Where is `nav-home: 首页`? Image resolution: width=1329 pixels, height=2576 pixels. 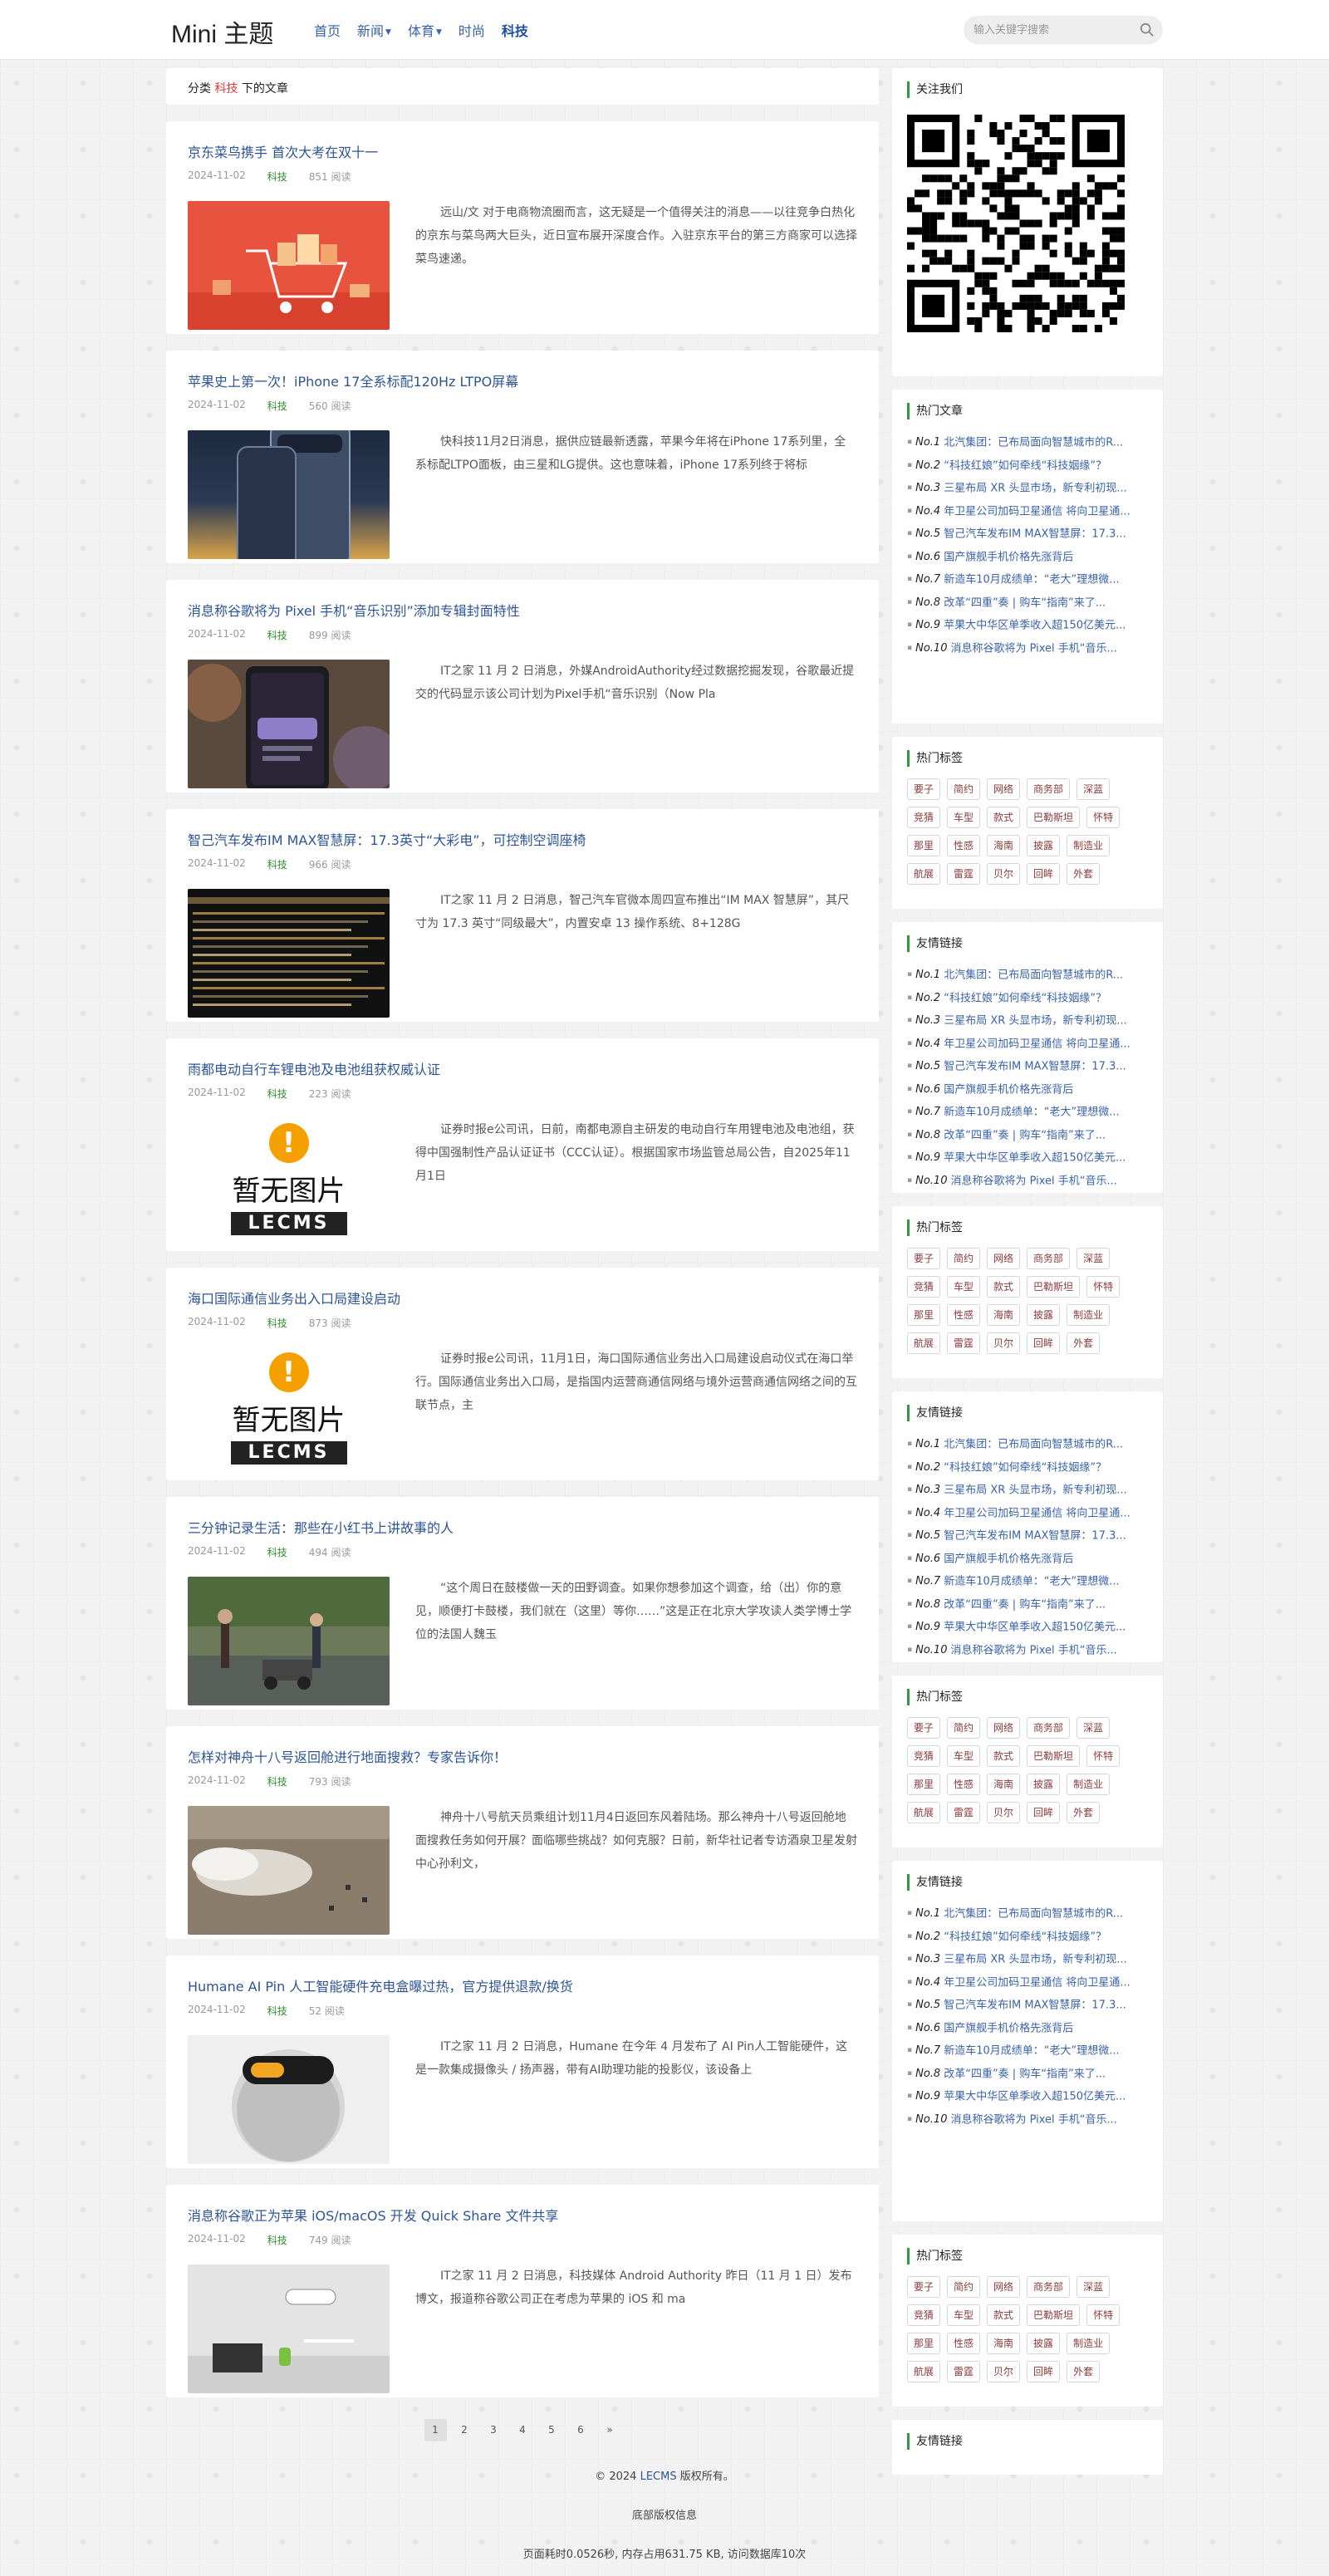 nav-home: 首页 is located at coordinates (327, 30).